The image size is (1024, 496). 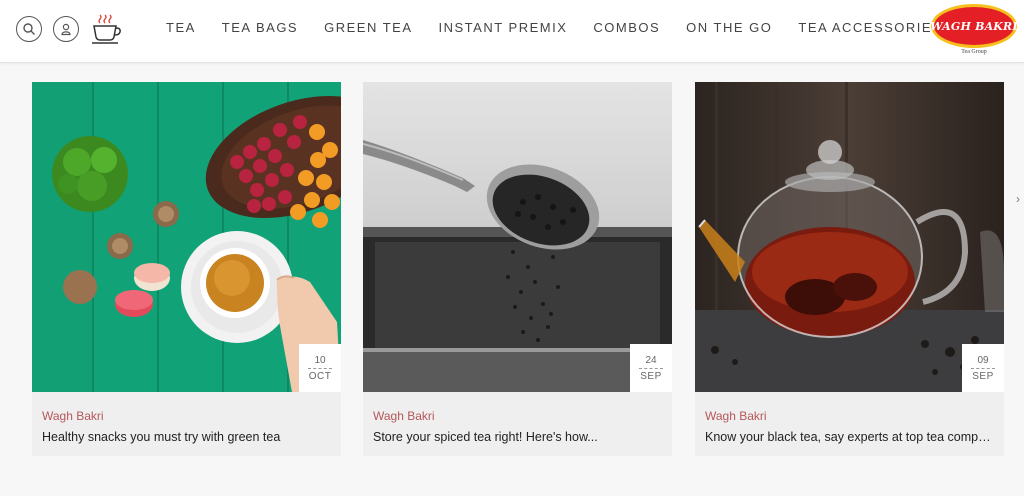 What do you see at coordinates (368, 28) in the screenshot?
I see `nav-item-green-tea: GREEN TEA` at bounding box center [368, 28].